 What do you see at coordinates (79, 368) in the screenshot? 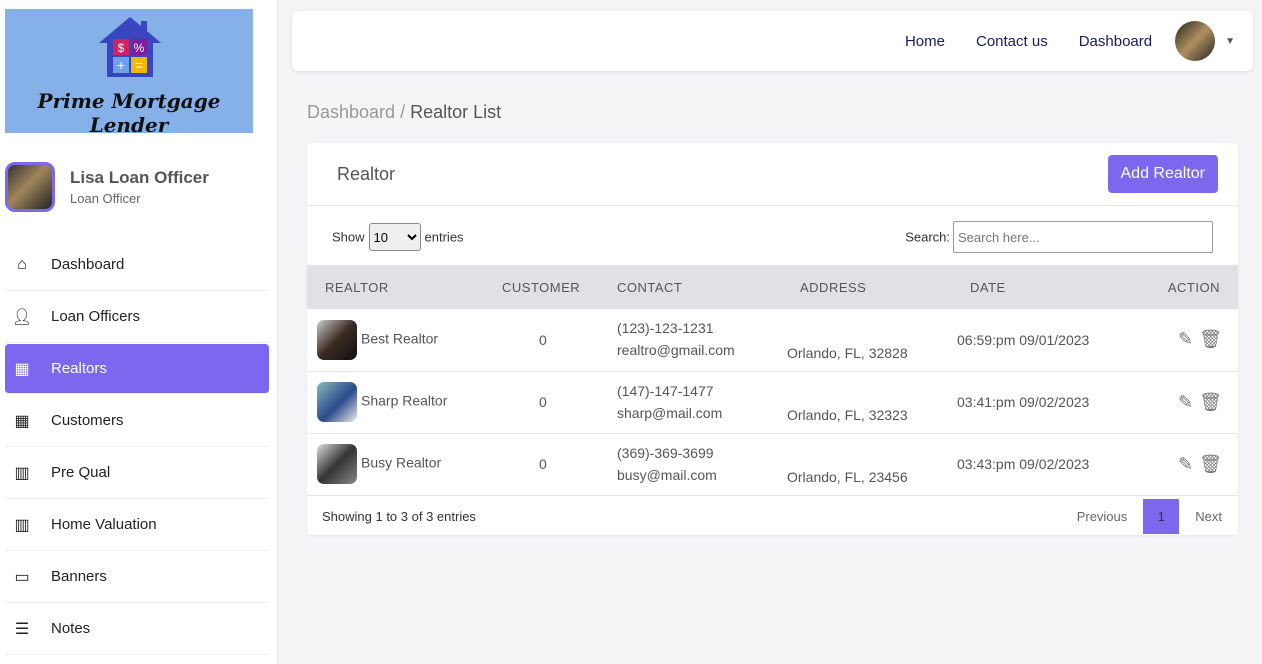
I see `sidebar-item-label: Realtors` at bounding box center [79, 368].